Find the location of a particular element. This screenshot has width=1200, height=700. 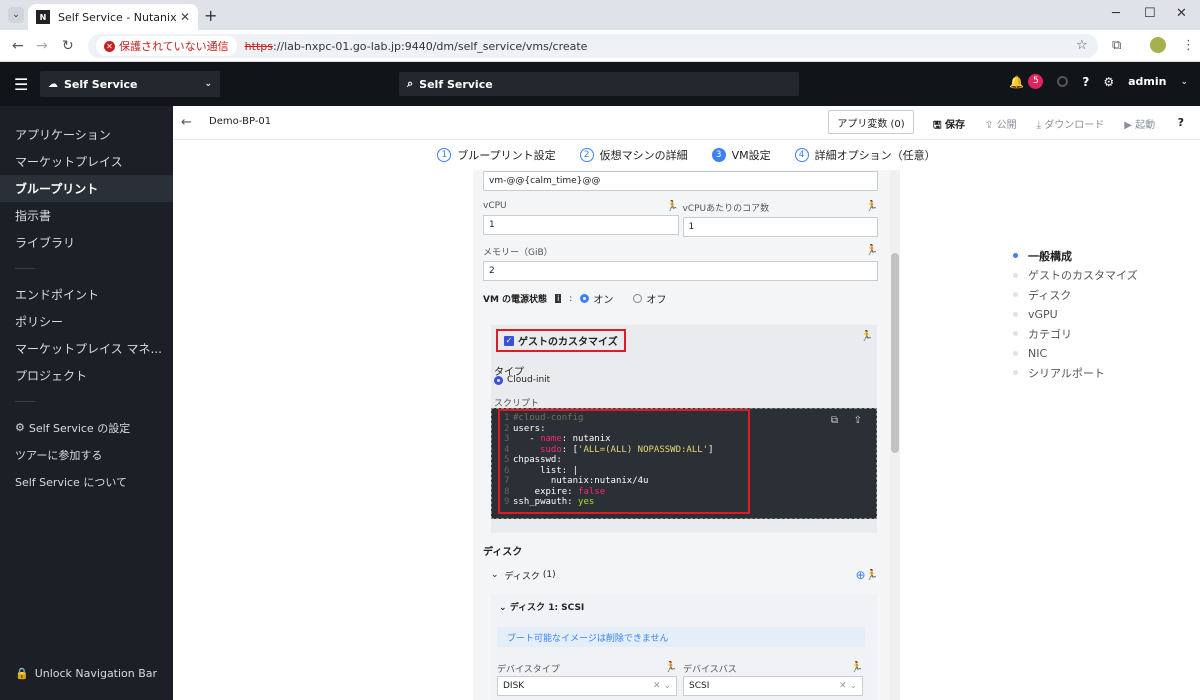

step-advanced-options: 4 詳細オプション（任意） is located at coordinates (865, 155).